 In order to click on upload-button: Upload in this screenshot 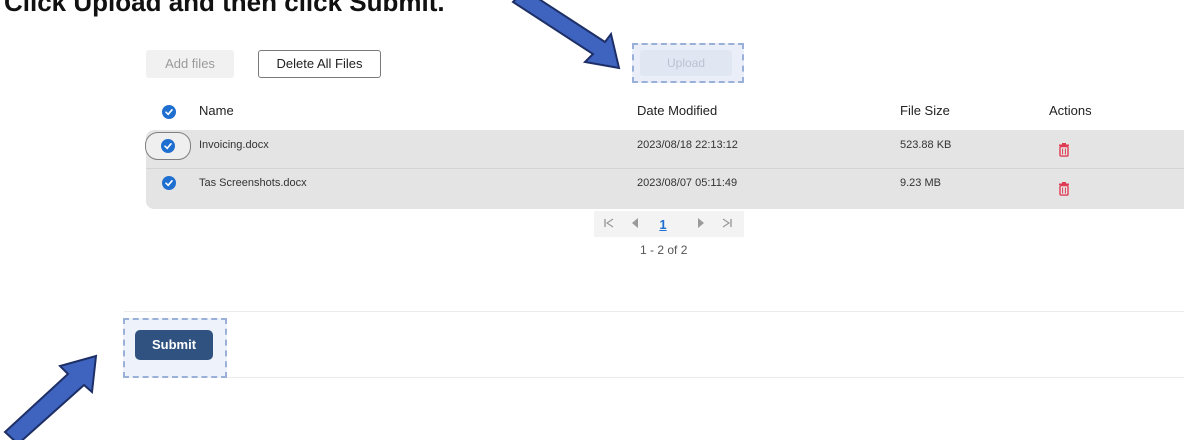, I will do `click(686, 63)`.